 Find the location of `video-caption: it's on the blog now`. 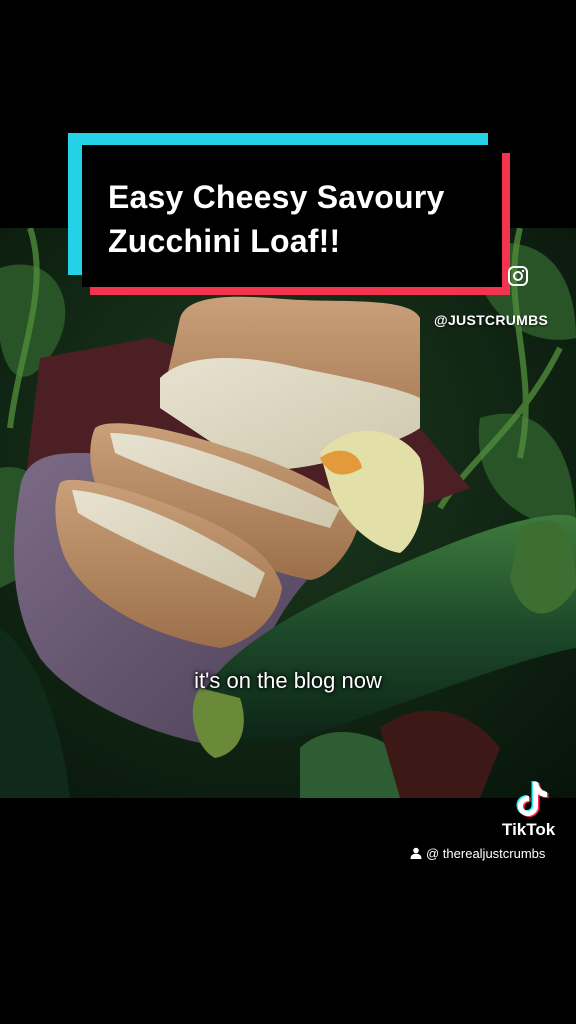

video-caption: it's on the blog now is located at coordinates (288, 680).